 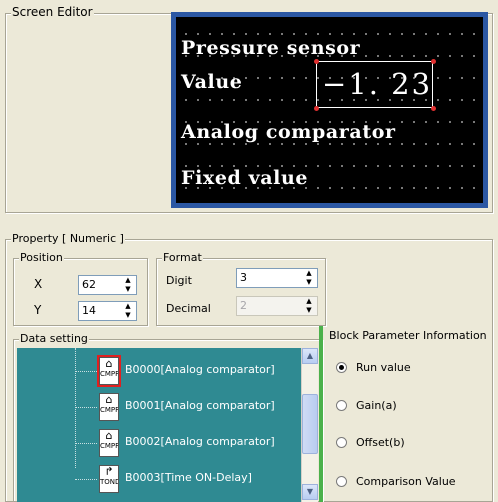 What do you see at coordinates (109, 479) in the screenshot?
I see `timer-on-delay-icon: ↱ TOND` at bounding box center [109, 479].